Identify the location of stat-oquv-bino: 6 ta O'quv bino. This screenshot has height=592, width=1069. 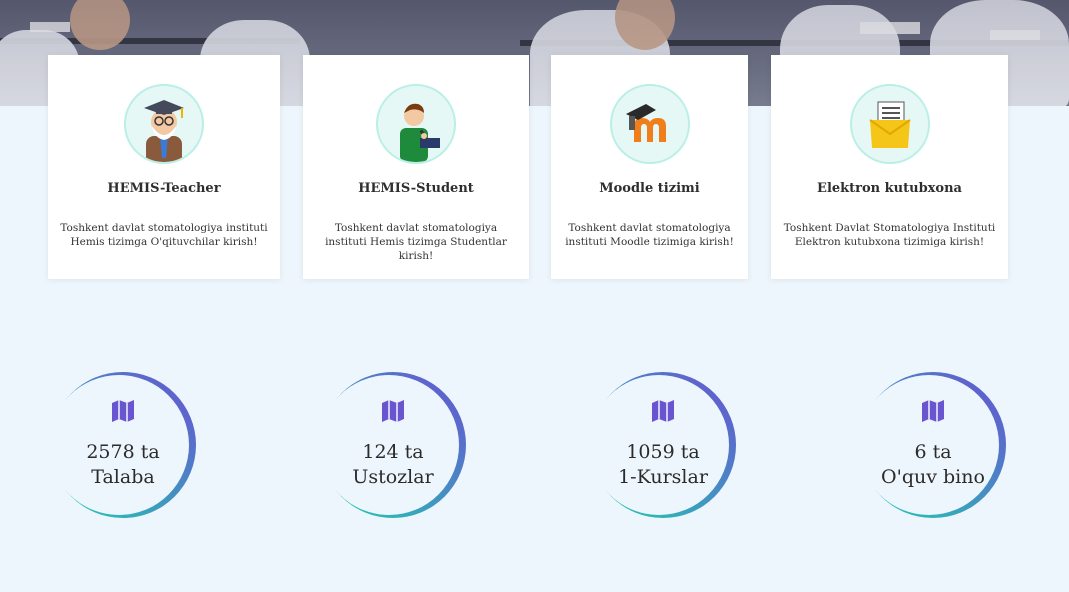
(933, 445).